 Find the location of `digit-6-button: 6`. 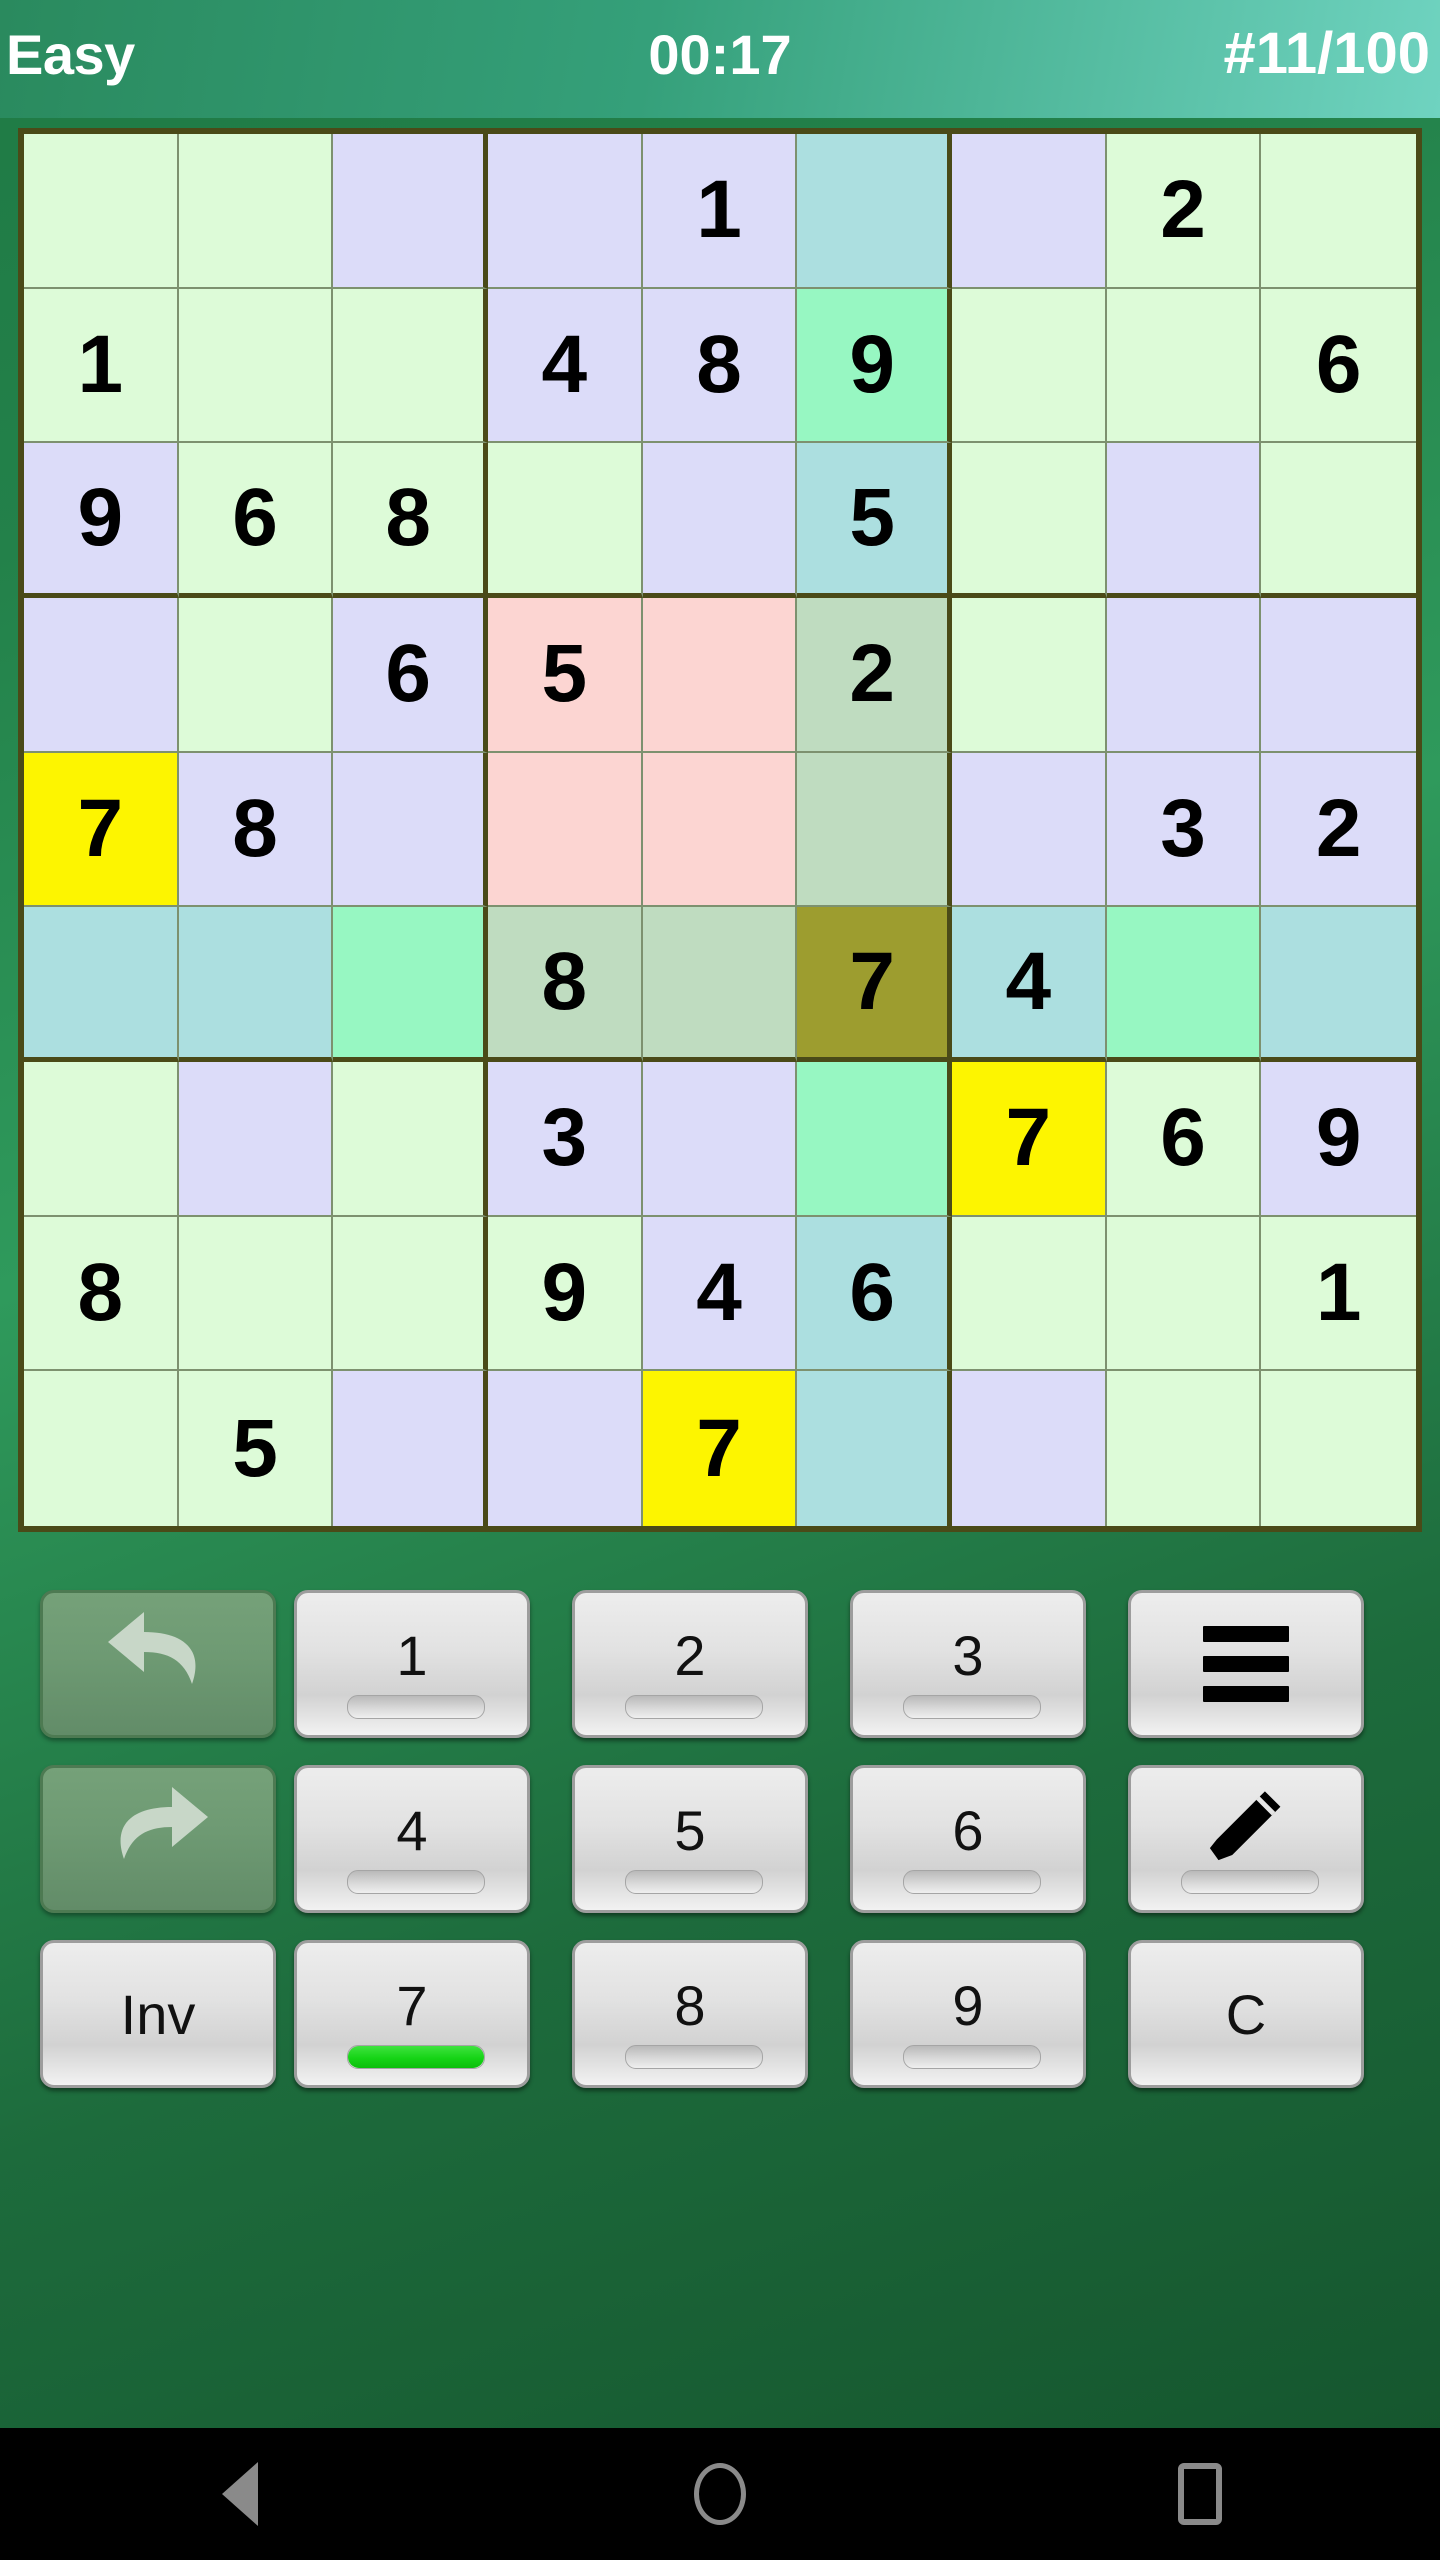

digit-6-button: 6 is located at coordinates (968, 1839).